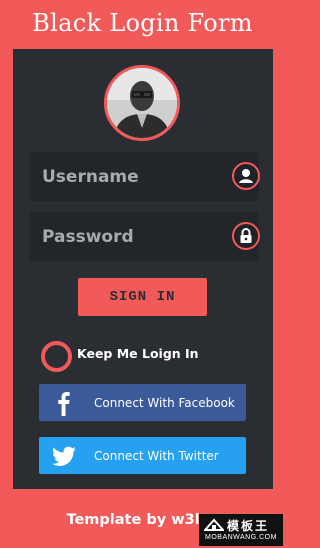 This screenshot has height=548, width=320. I want to click on username-field: Username, so click(144, 176).